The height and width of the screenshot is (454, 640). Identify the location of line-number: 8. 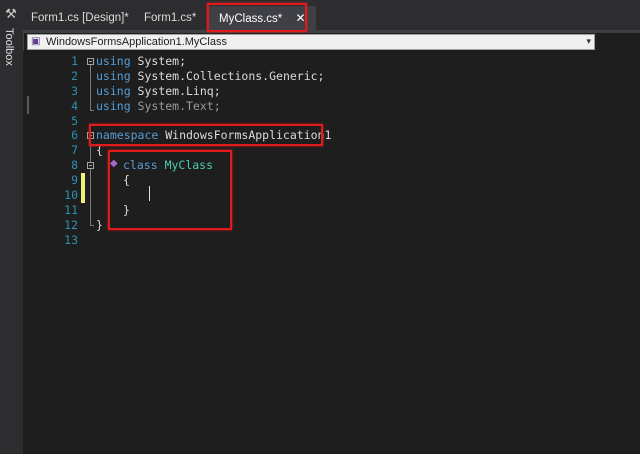
(74, 165).